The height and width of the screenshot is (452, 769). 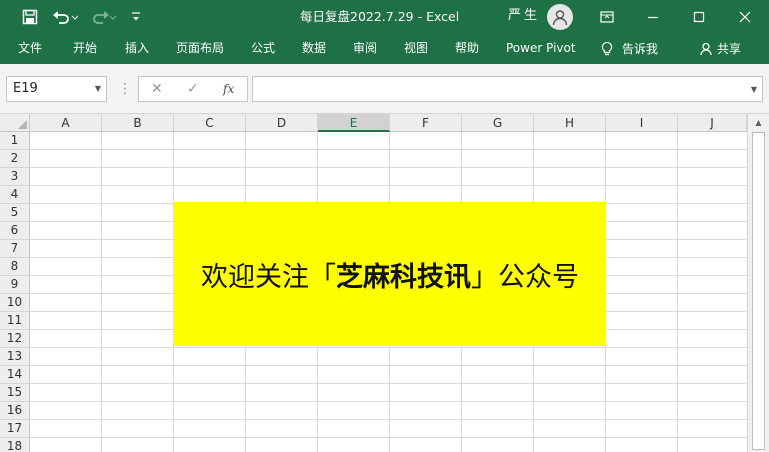 I want to click on undo-icon, so click(x=65, y=17).